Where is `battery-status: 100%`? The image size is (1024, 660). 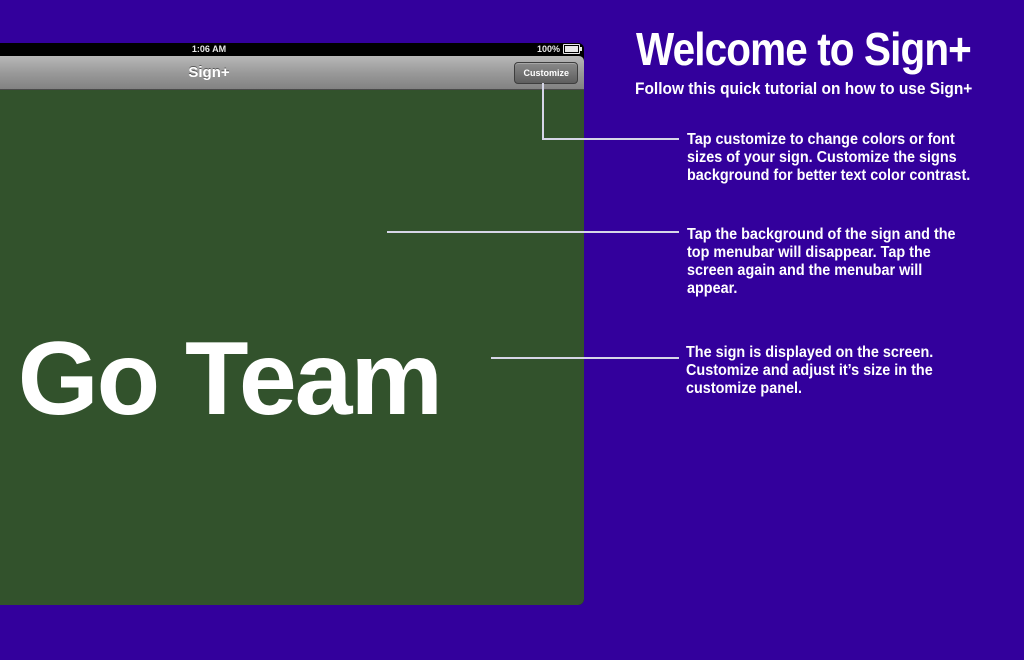 battery-status: 100% is located at coordinates (559, 49).